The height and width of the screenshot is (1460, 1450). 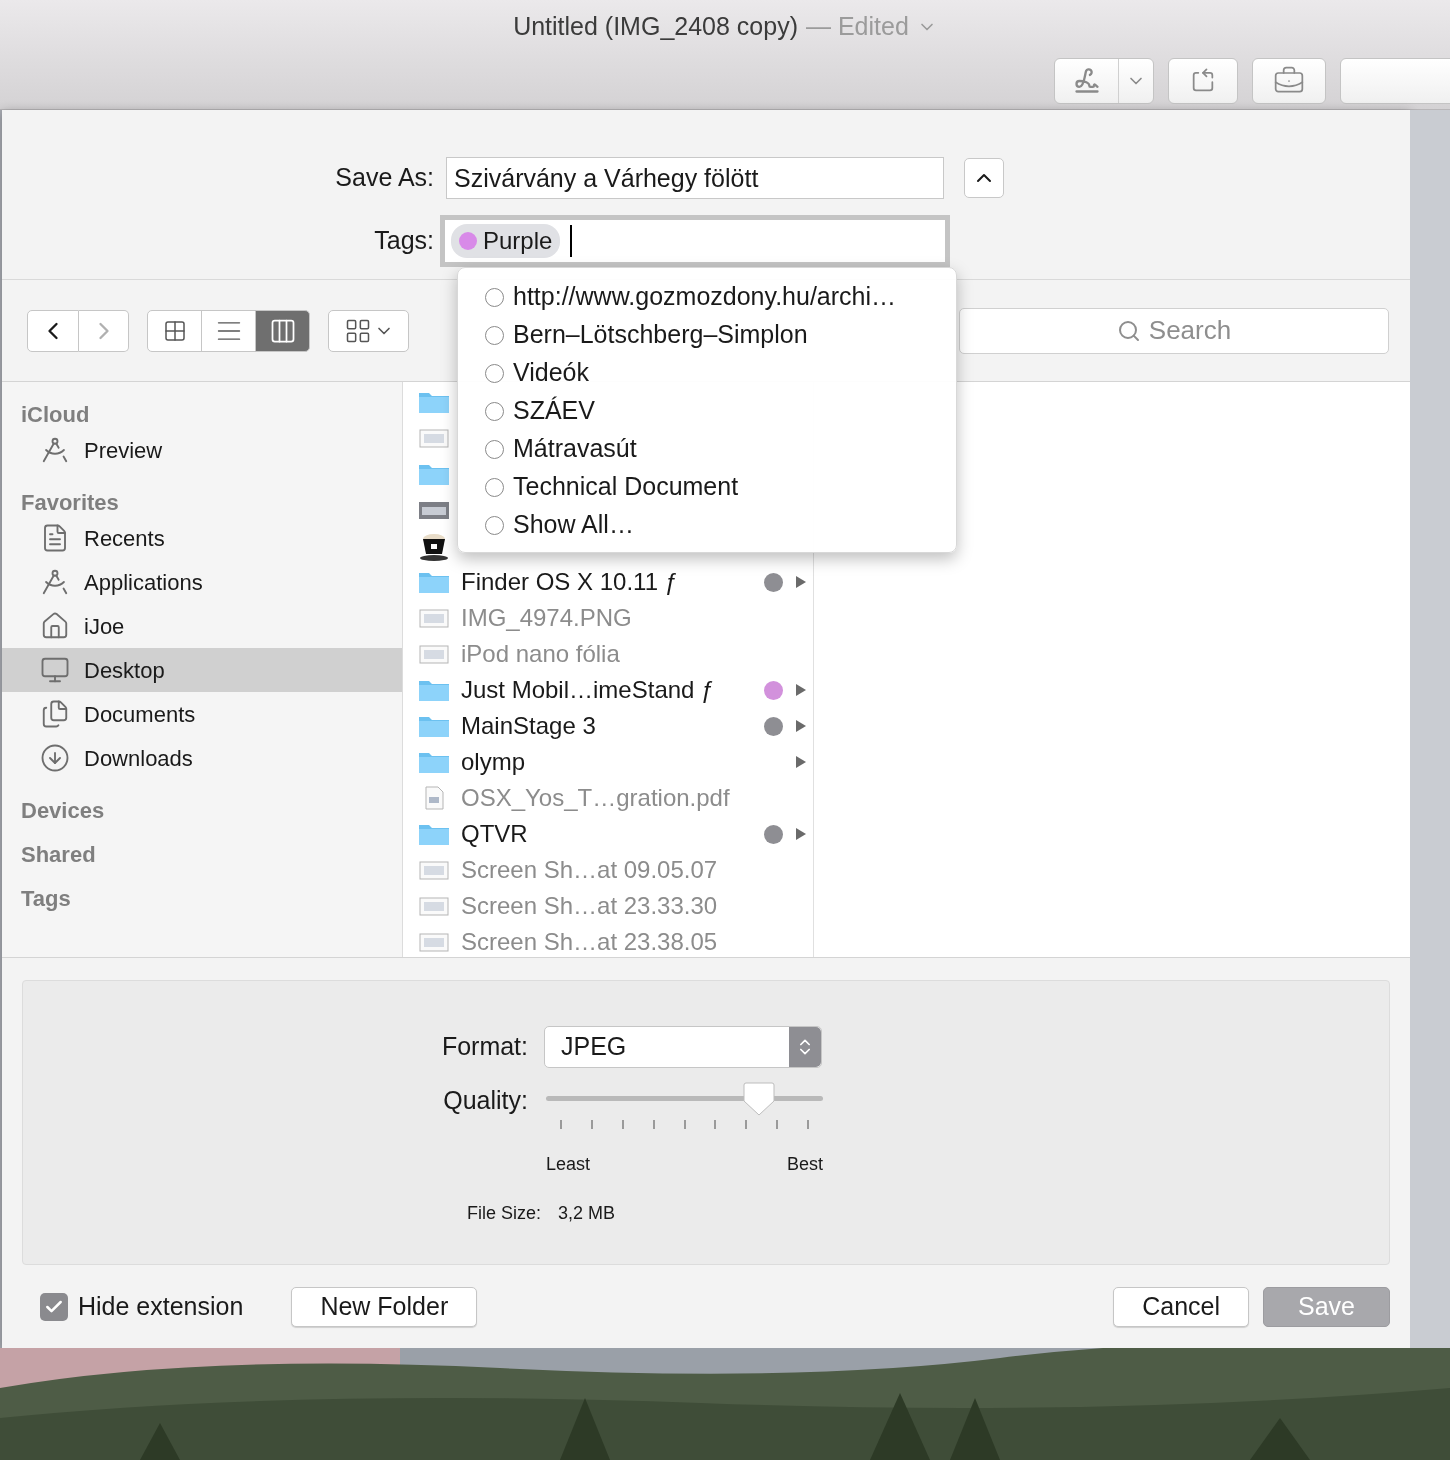 What do you see at coordinates (404, 241) in the screenshot?
I see `tags-label: Tags:` at bounding box center [404, 241].